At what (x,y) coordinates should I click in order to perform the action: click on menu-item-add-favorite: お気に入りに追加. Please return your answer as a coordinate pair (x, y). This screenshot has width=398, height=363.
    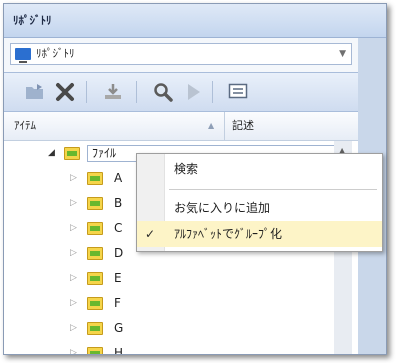
    Looking at the image, I should click on (259, 208).